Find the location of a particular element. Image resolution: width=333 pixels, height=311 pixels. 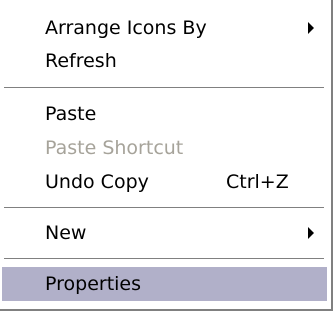

menu-item-label: Paste is located at coordinates (71, 114).